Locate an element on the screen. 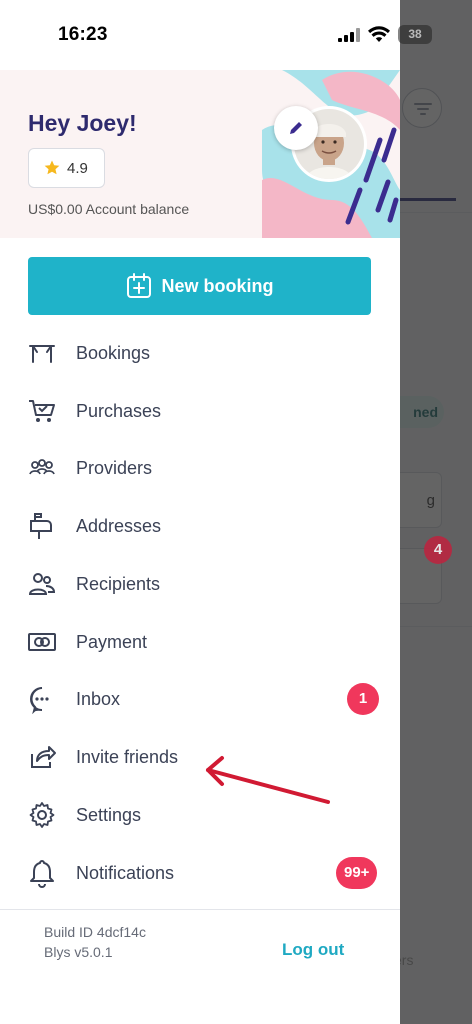  menu-item-label: Purchases is located at coordinates (119, 411).